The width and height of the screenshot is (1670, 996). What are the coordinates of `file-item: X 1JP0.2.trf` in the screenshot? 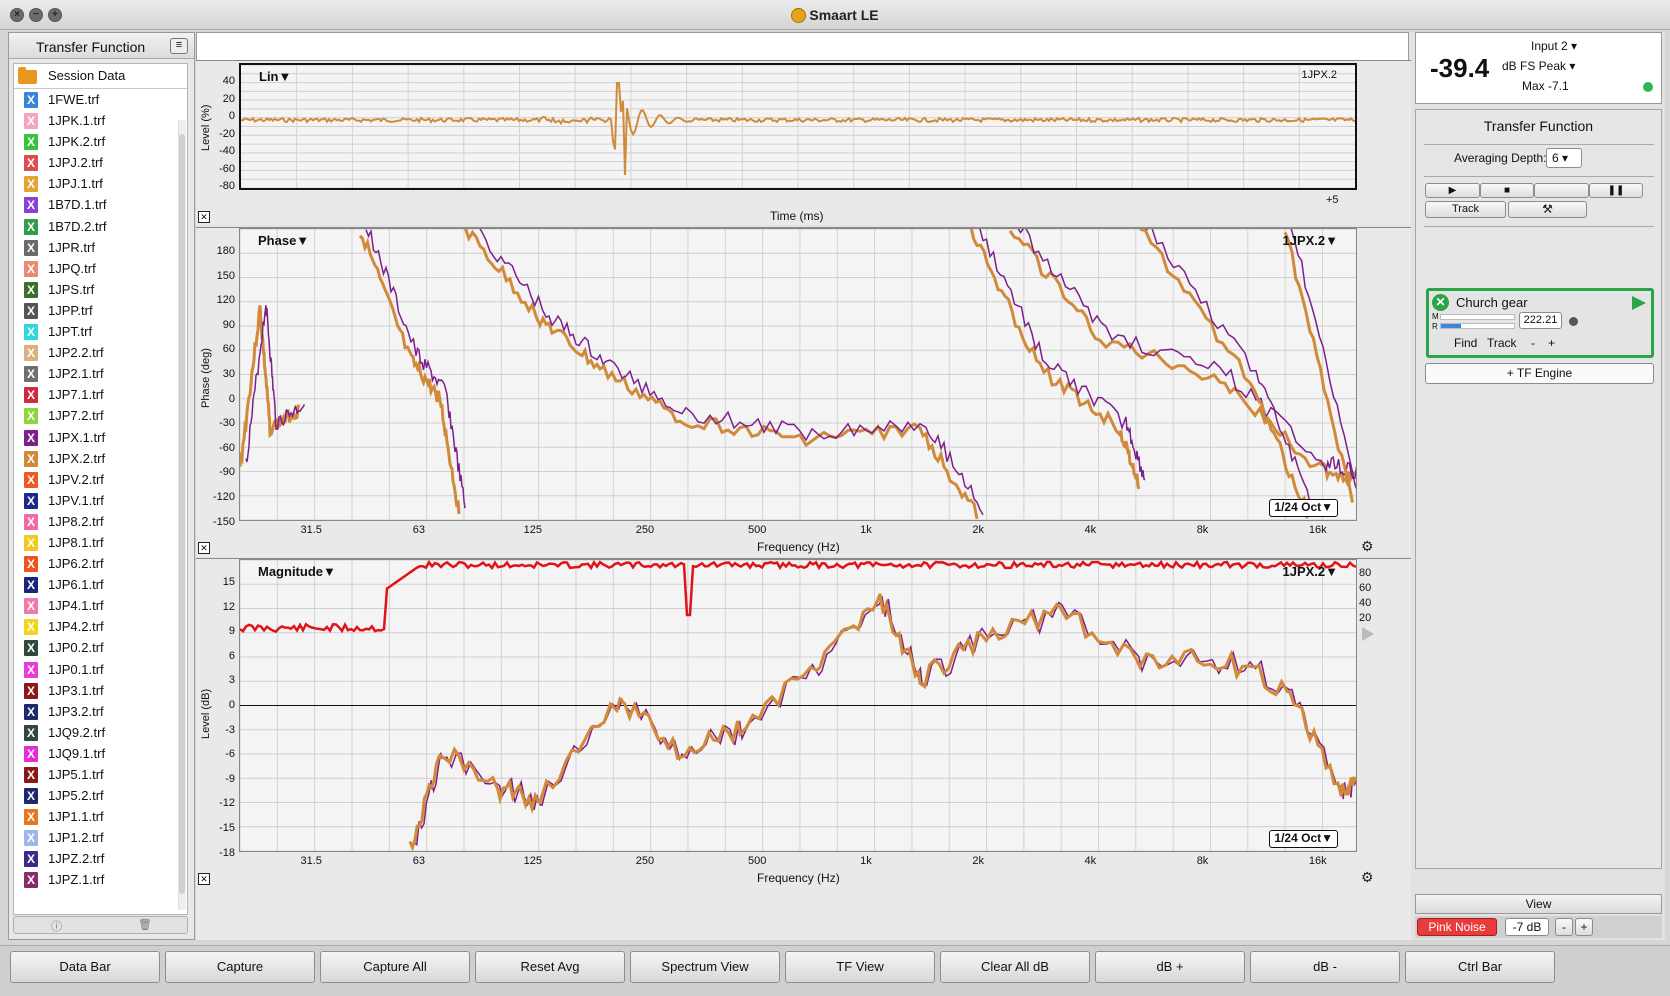 It's located at (100, 647).